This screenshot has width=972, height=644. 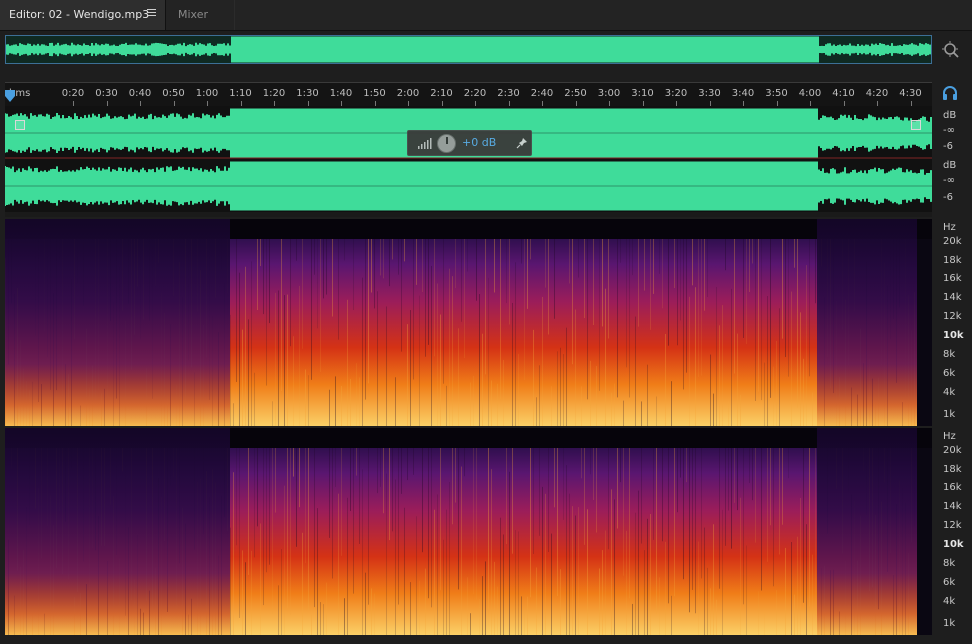 I want to click on ruler-tick-label: 1:10, so click(x=240, y=93).